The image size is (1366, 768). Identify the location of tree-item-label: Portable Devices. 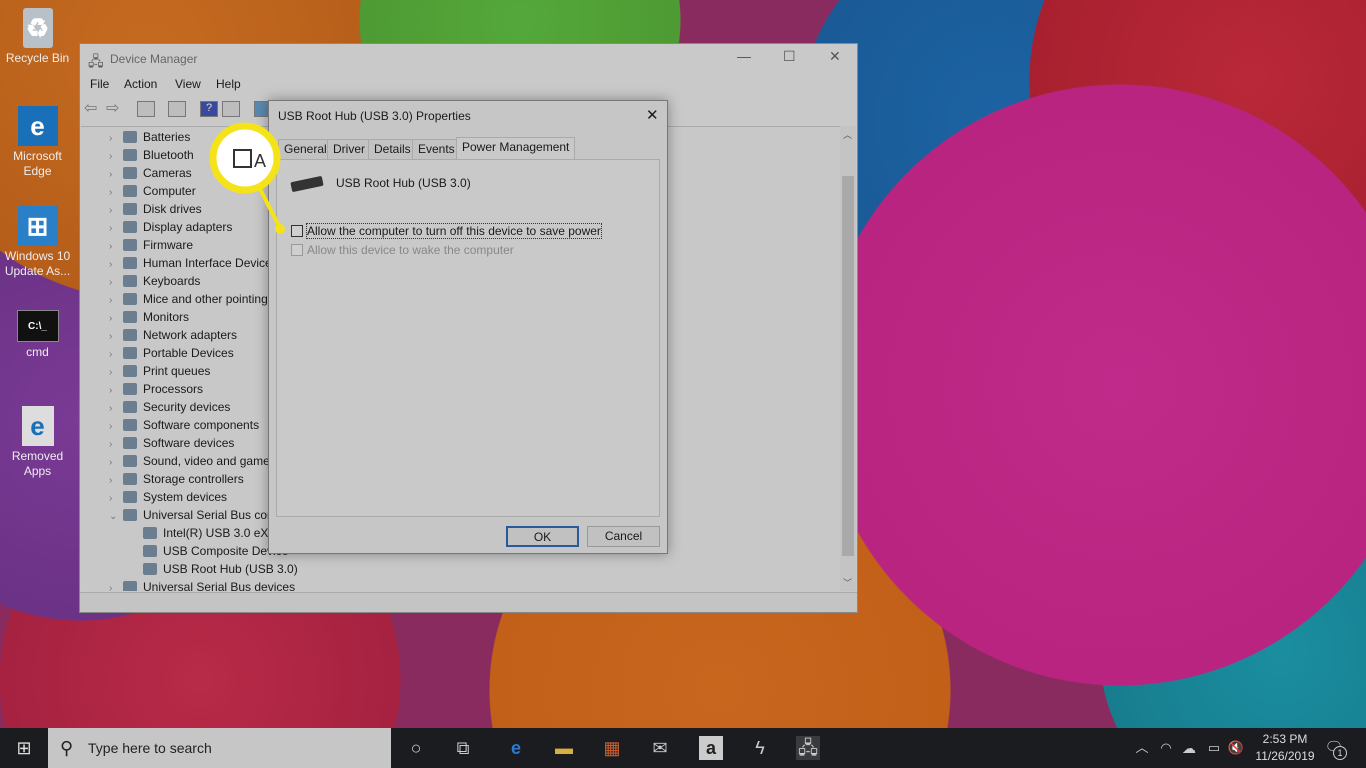
(188, 353).